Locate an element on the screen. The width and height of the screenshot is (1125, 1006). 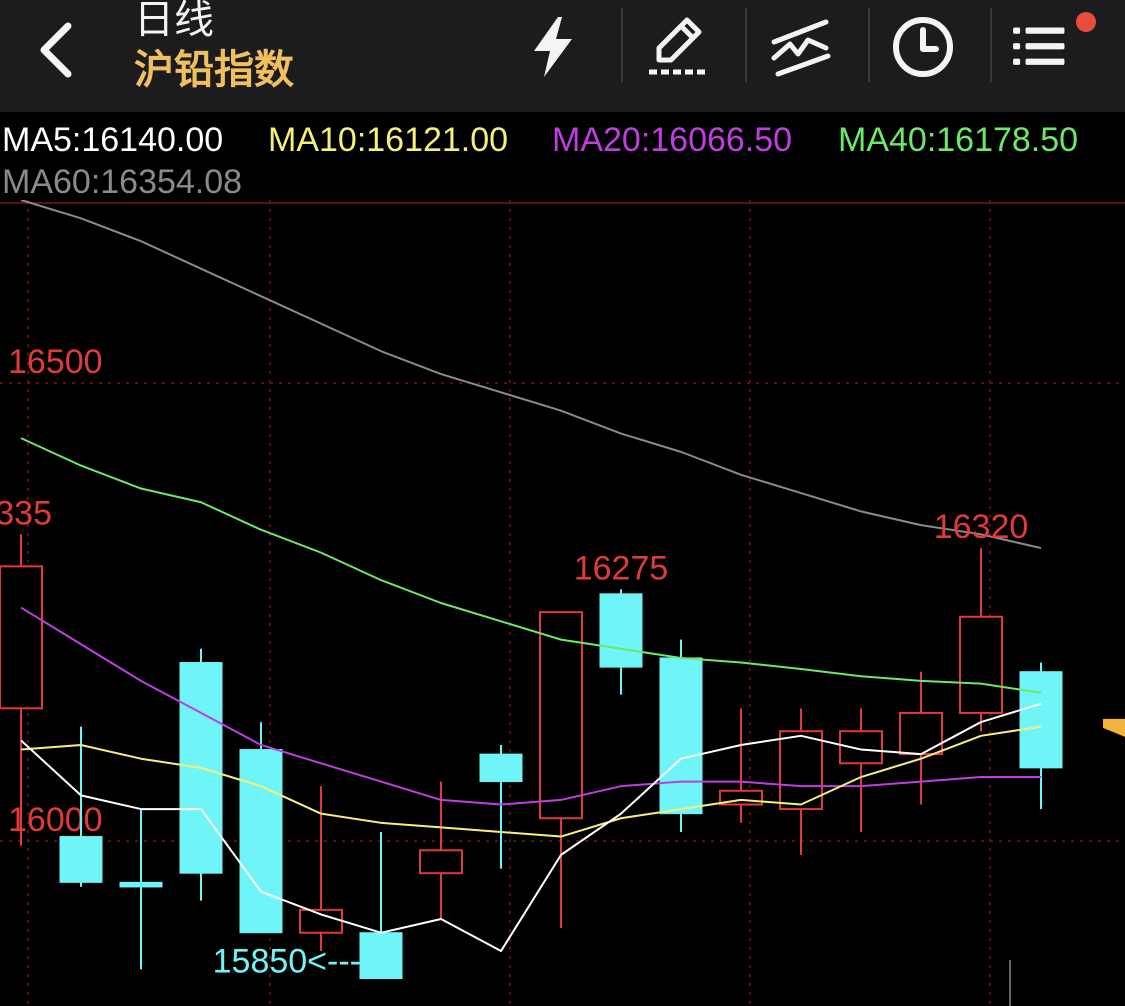
price-axis-label: 16000 is located at coordinates (55, 820).